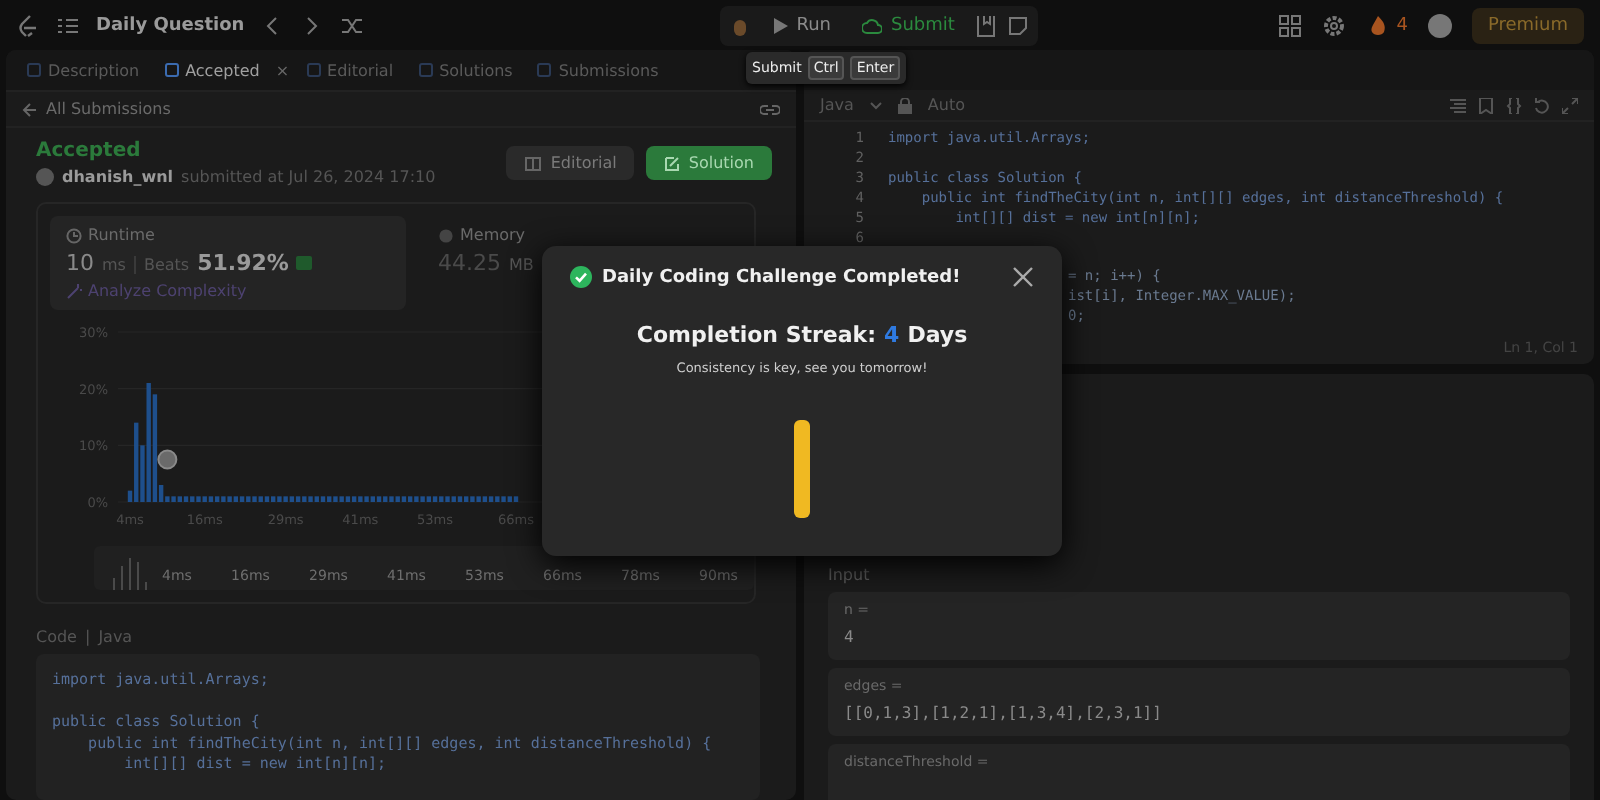 This screenshot has width=1600, height=800. Describe the element at coordinates (709, 163) in the screenshot. I see `solution-button: Solution` at that location.